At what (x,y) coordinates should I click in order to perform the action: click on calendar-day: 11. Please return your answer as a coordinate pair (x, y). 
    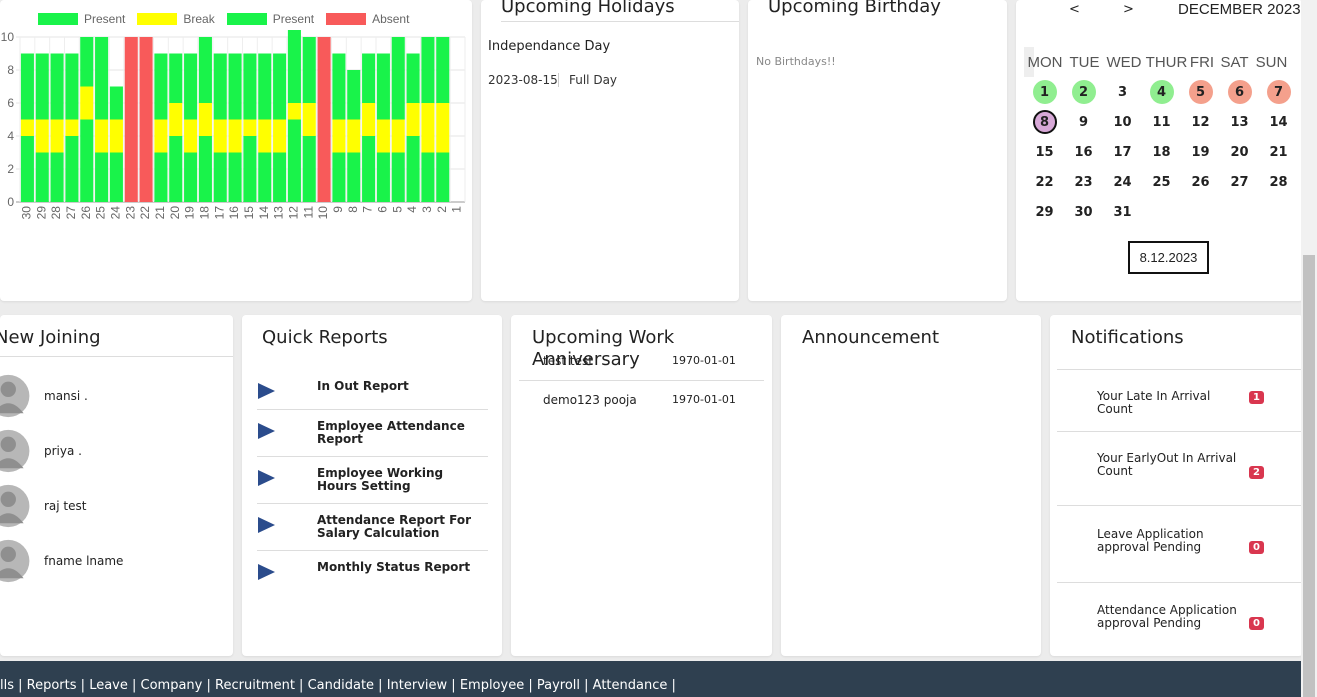
    Looking at the image, I should click on (1161, 122).